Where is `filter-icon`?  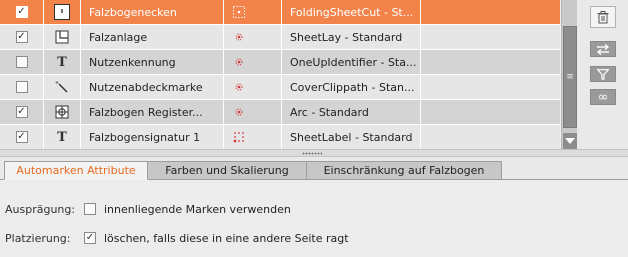 filter-icon is located at coordinates (603, 74).